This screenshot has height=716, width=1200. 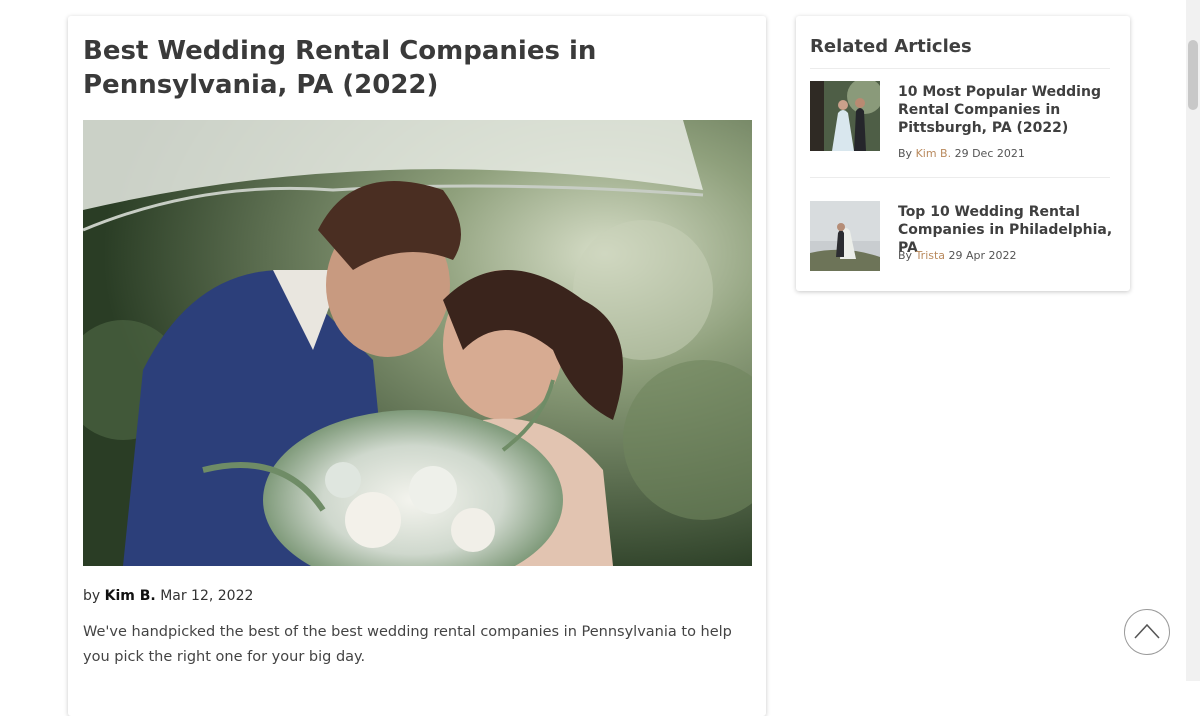 What do you see at coordinates (934, 153) in the screenshot?
I see `related-article-author: Kim B.` at bounding box center [934, 153].